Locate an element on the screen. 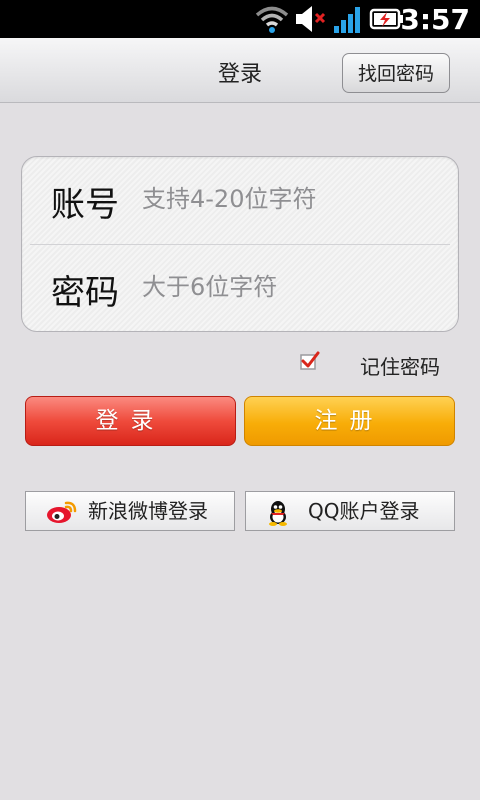 The height and width of the screenshot is (800, 480). forgot-password-button: 找回密码 is located at coordinates (396, 73).